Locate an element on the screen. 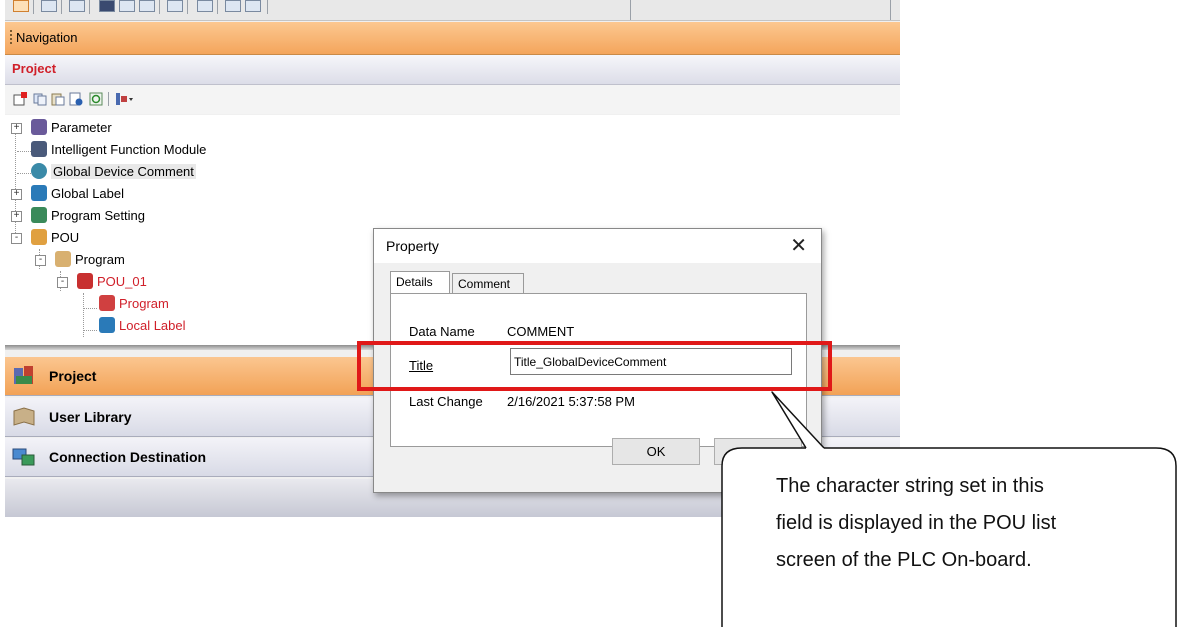 The image size is (1182, 627). project-icon is located at coordinates (23, 375).